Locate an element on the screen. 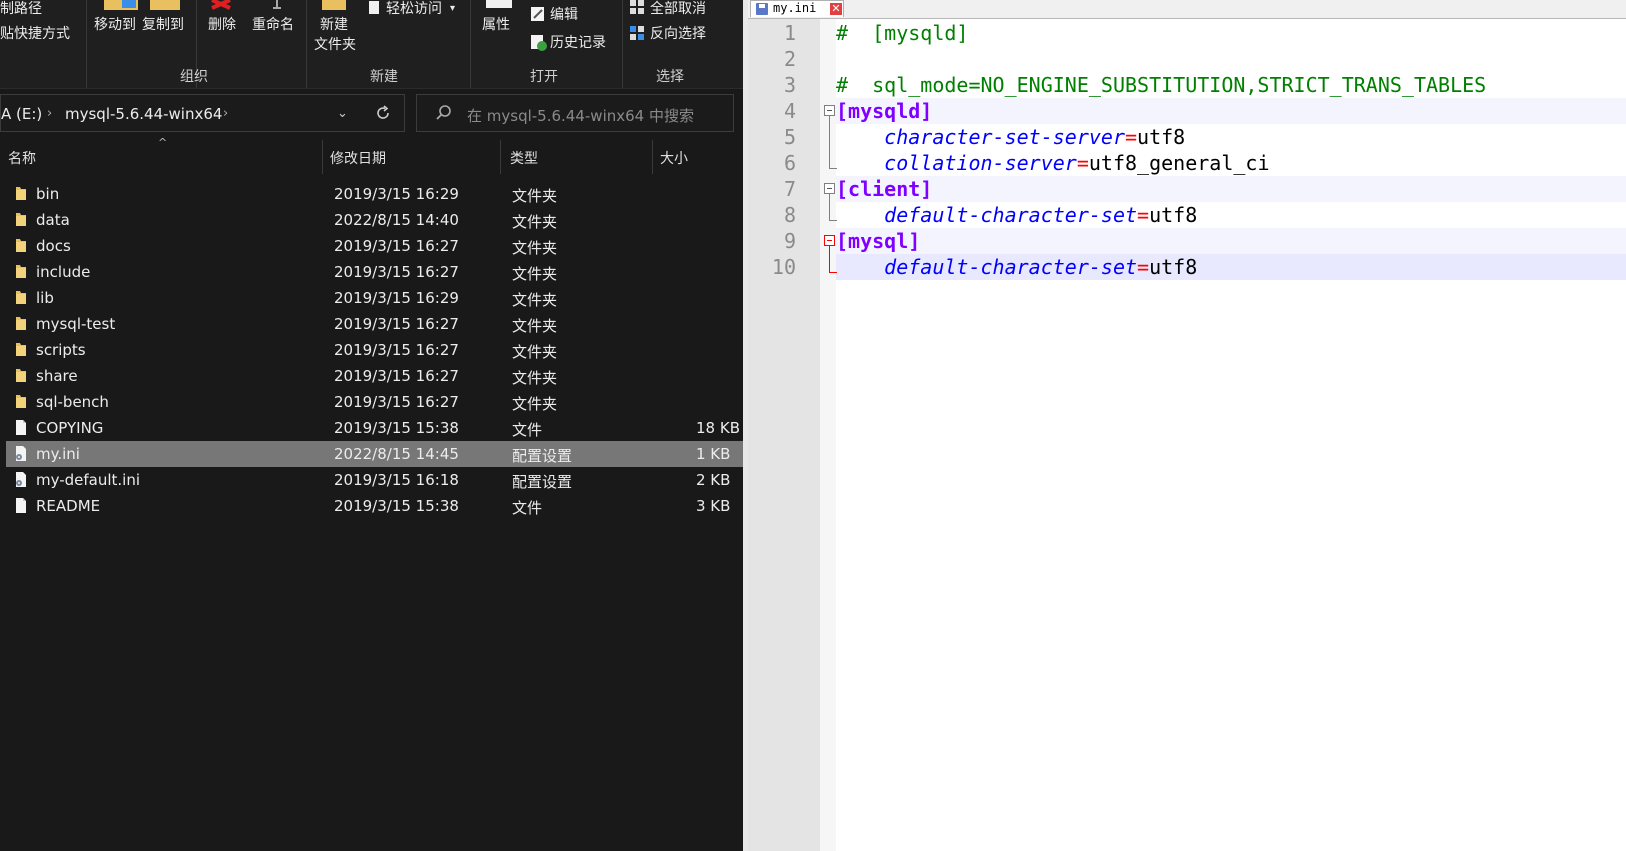 This screenshot has height=851, width=1626. breadcrumb-drive: A (E:) is located at coordinates (21, 114).